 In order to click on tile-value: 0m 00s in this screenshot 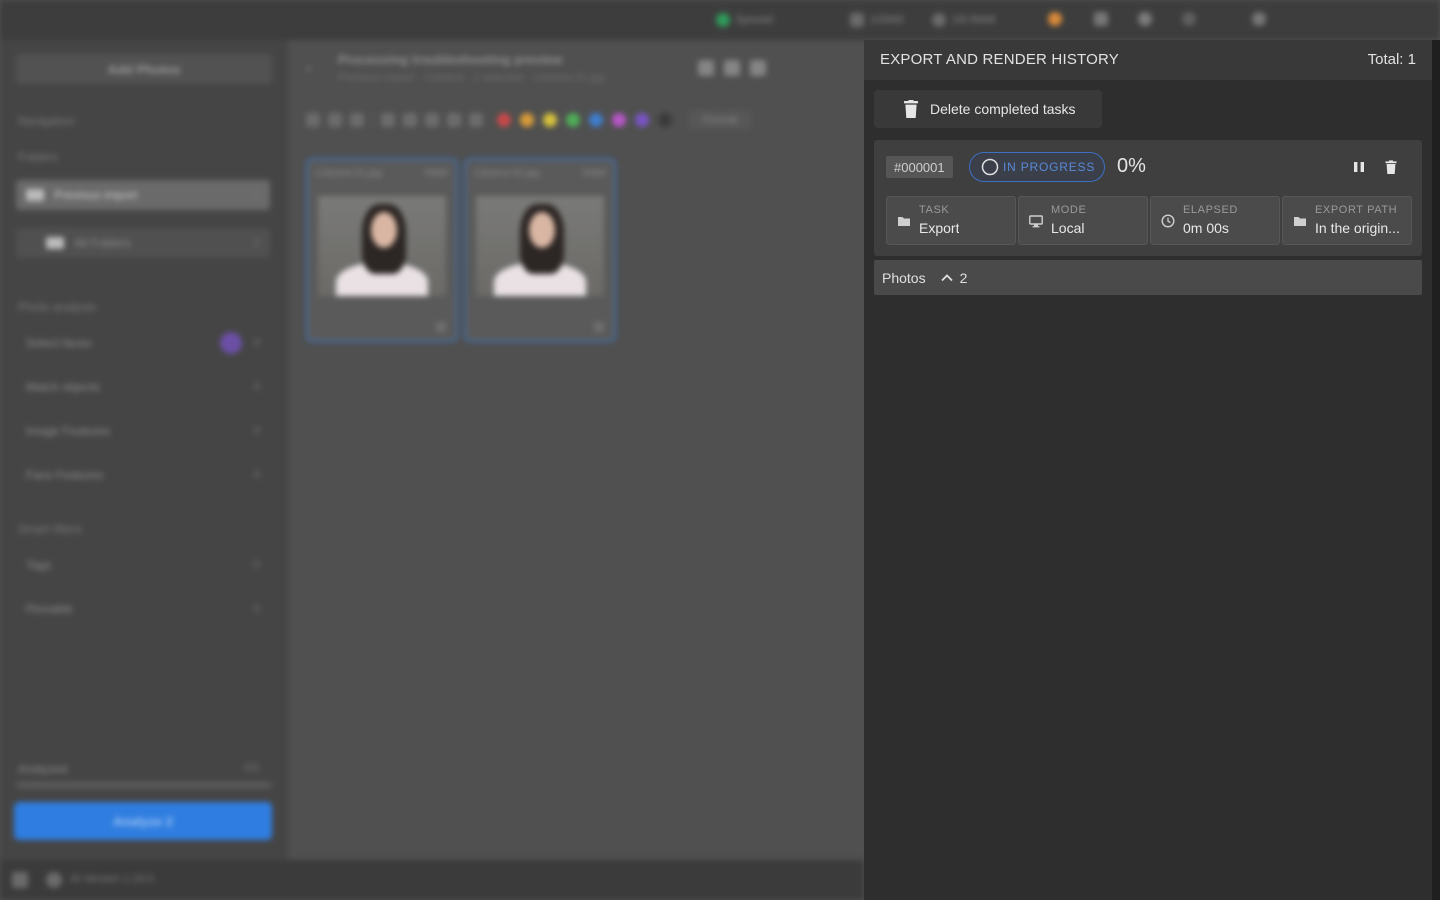, I will do `click(1206, 228)`.